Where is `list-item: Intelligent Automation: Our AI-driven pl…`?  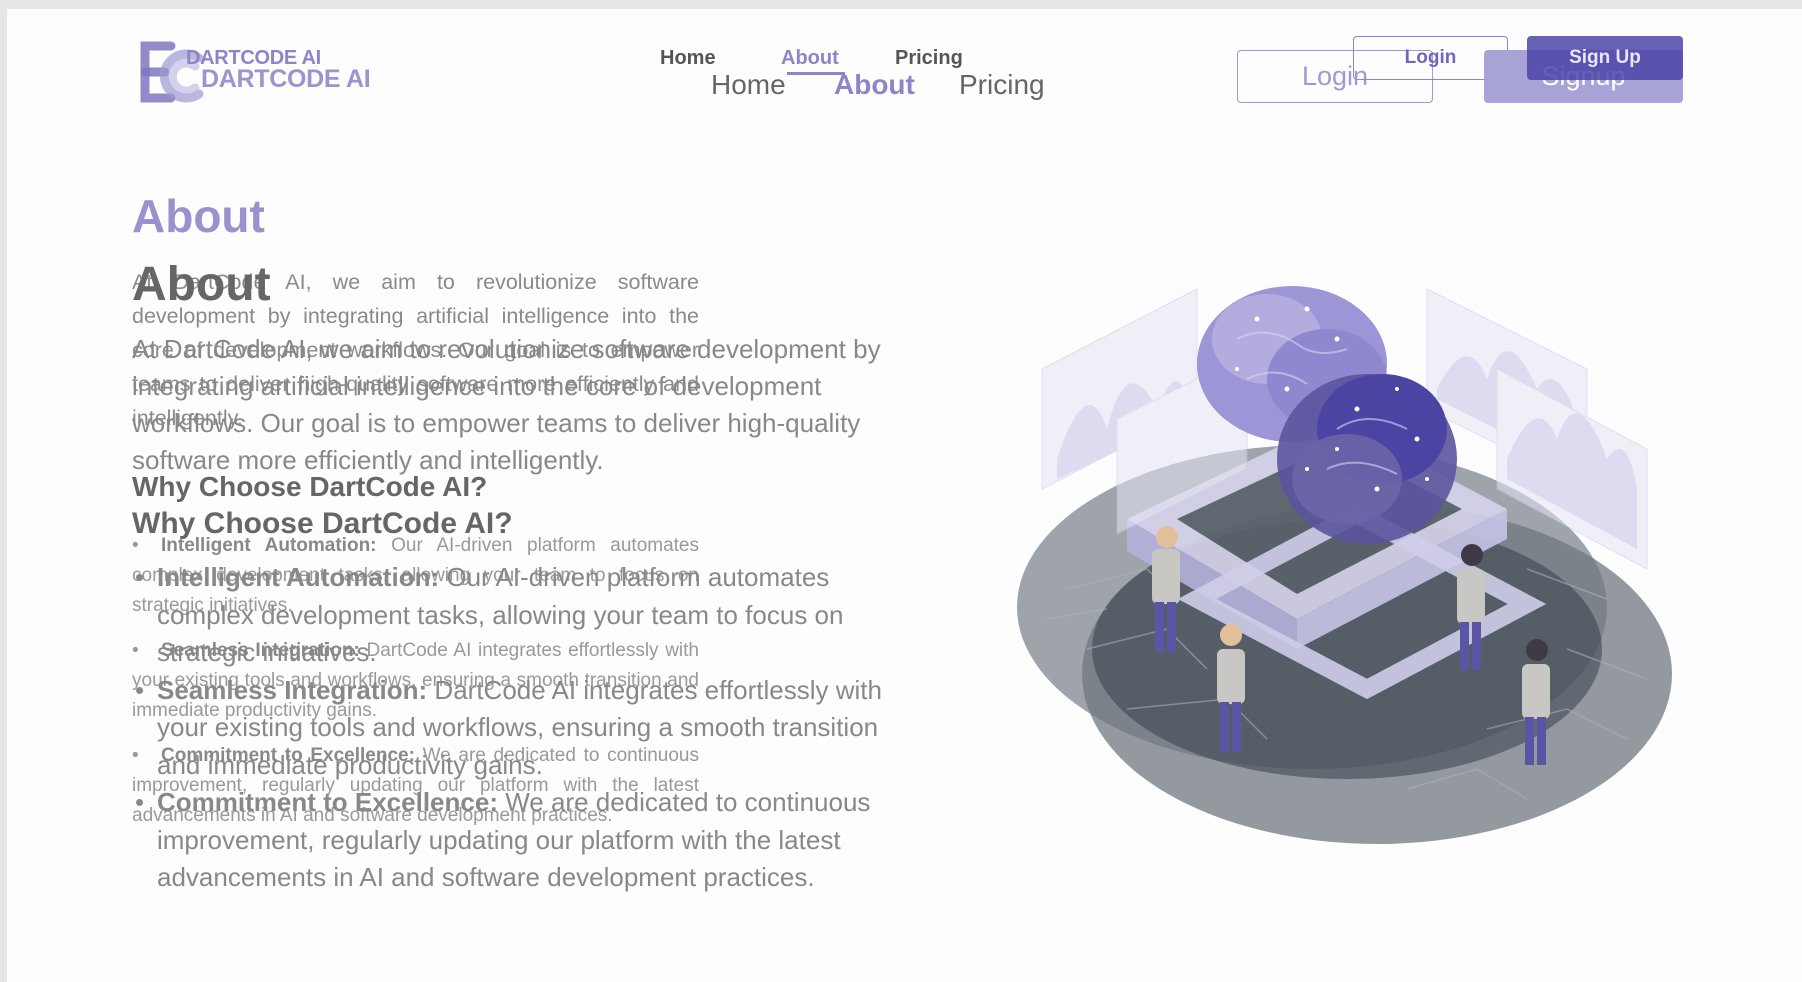
list-item: Intelligent Automation: Our AI-driven pl… is located at coordinates (526, 615).